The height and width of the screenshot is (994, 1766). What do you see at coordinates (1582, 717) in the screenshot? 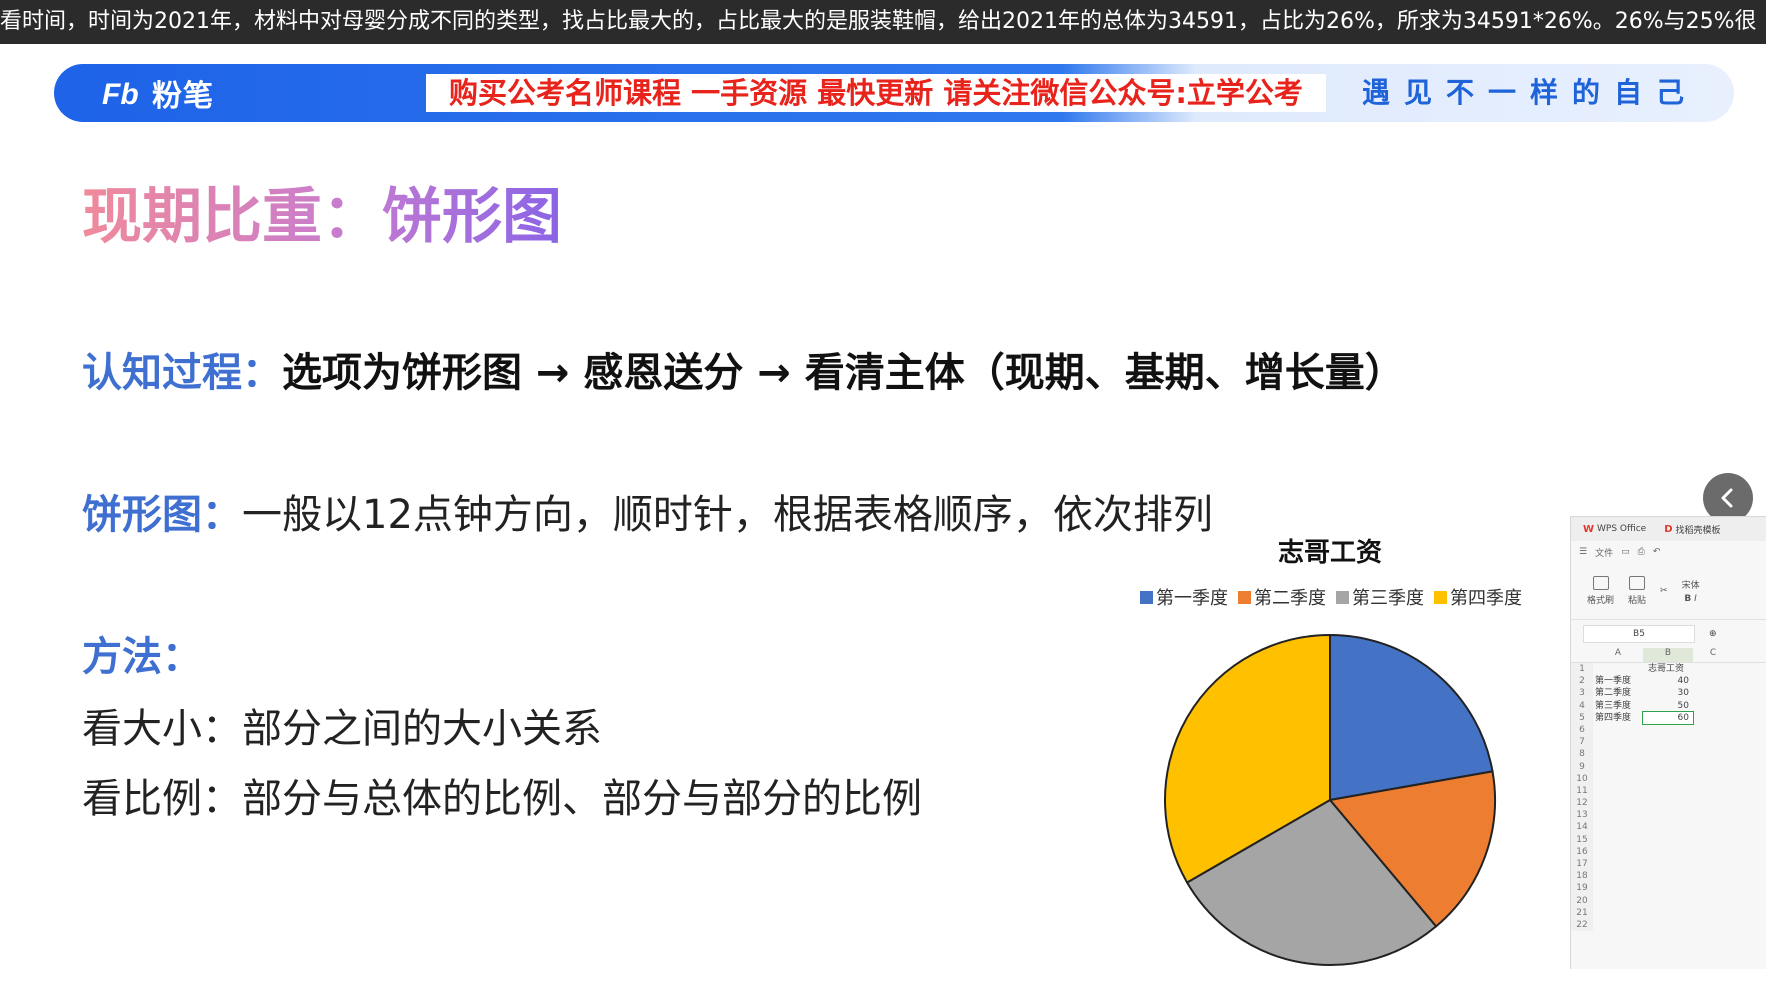
I see `row-number: 5` at bounding box center [1582, 717].